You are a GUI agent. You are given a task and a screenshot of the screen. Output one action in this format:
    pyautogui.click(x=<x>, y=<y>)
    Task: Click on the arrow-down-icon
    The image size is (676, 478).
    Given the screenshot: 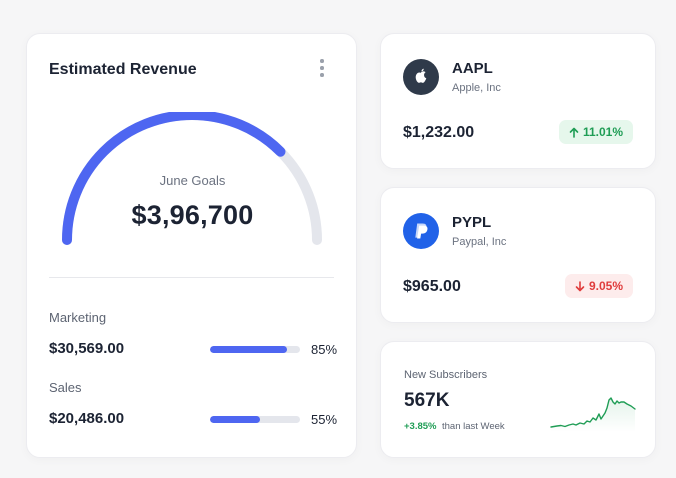 What is the action you would take?
    pyautogui.click(x=580, y=285)
    